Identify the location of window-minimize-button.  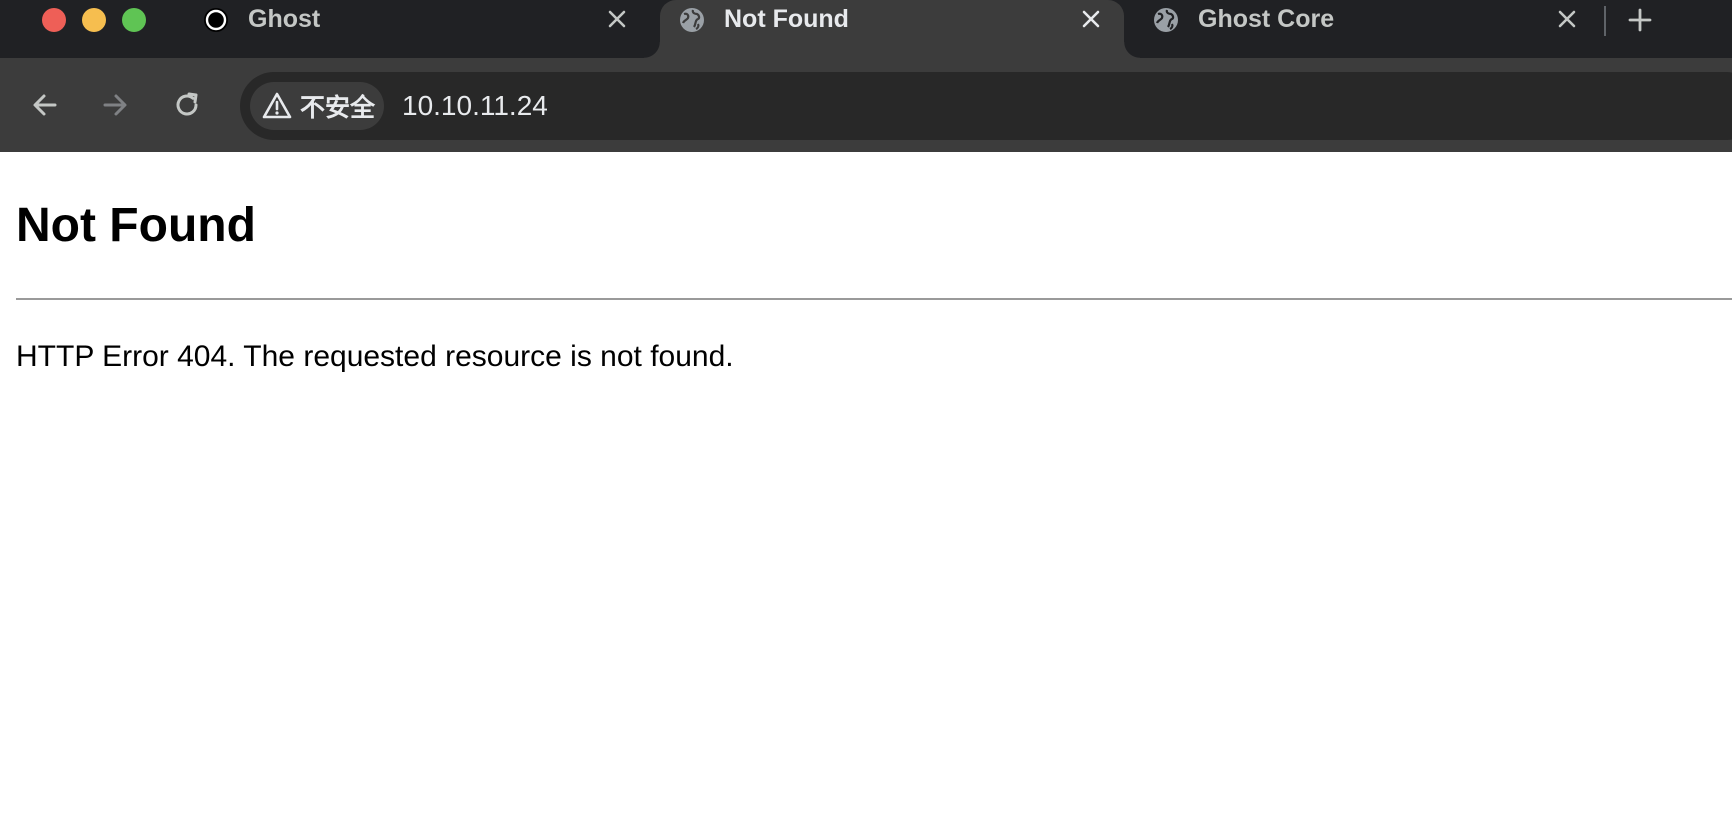
(94, 20).